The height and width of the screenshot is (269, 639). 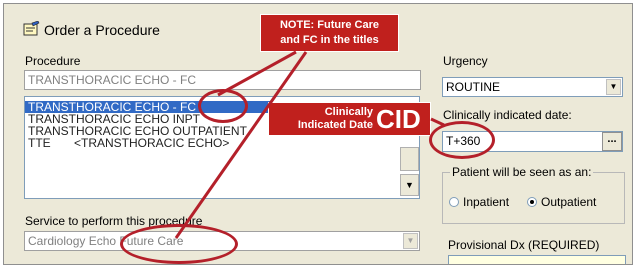 I want to click on cid-highlight-ring, so click(x=462, y=140).